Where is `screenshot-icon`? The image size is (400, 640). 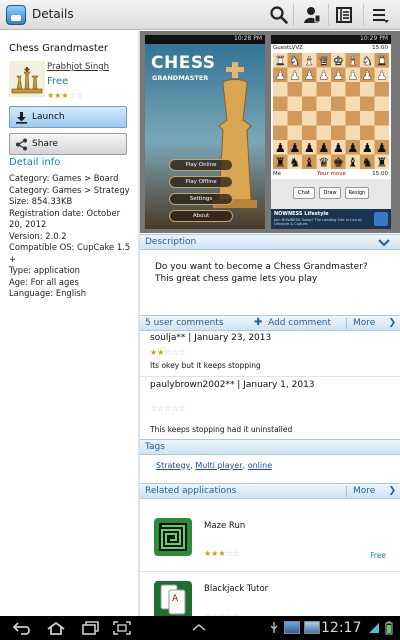
screenshot-icon is located at coordinates (122, 628).